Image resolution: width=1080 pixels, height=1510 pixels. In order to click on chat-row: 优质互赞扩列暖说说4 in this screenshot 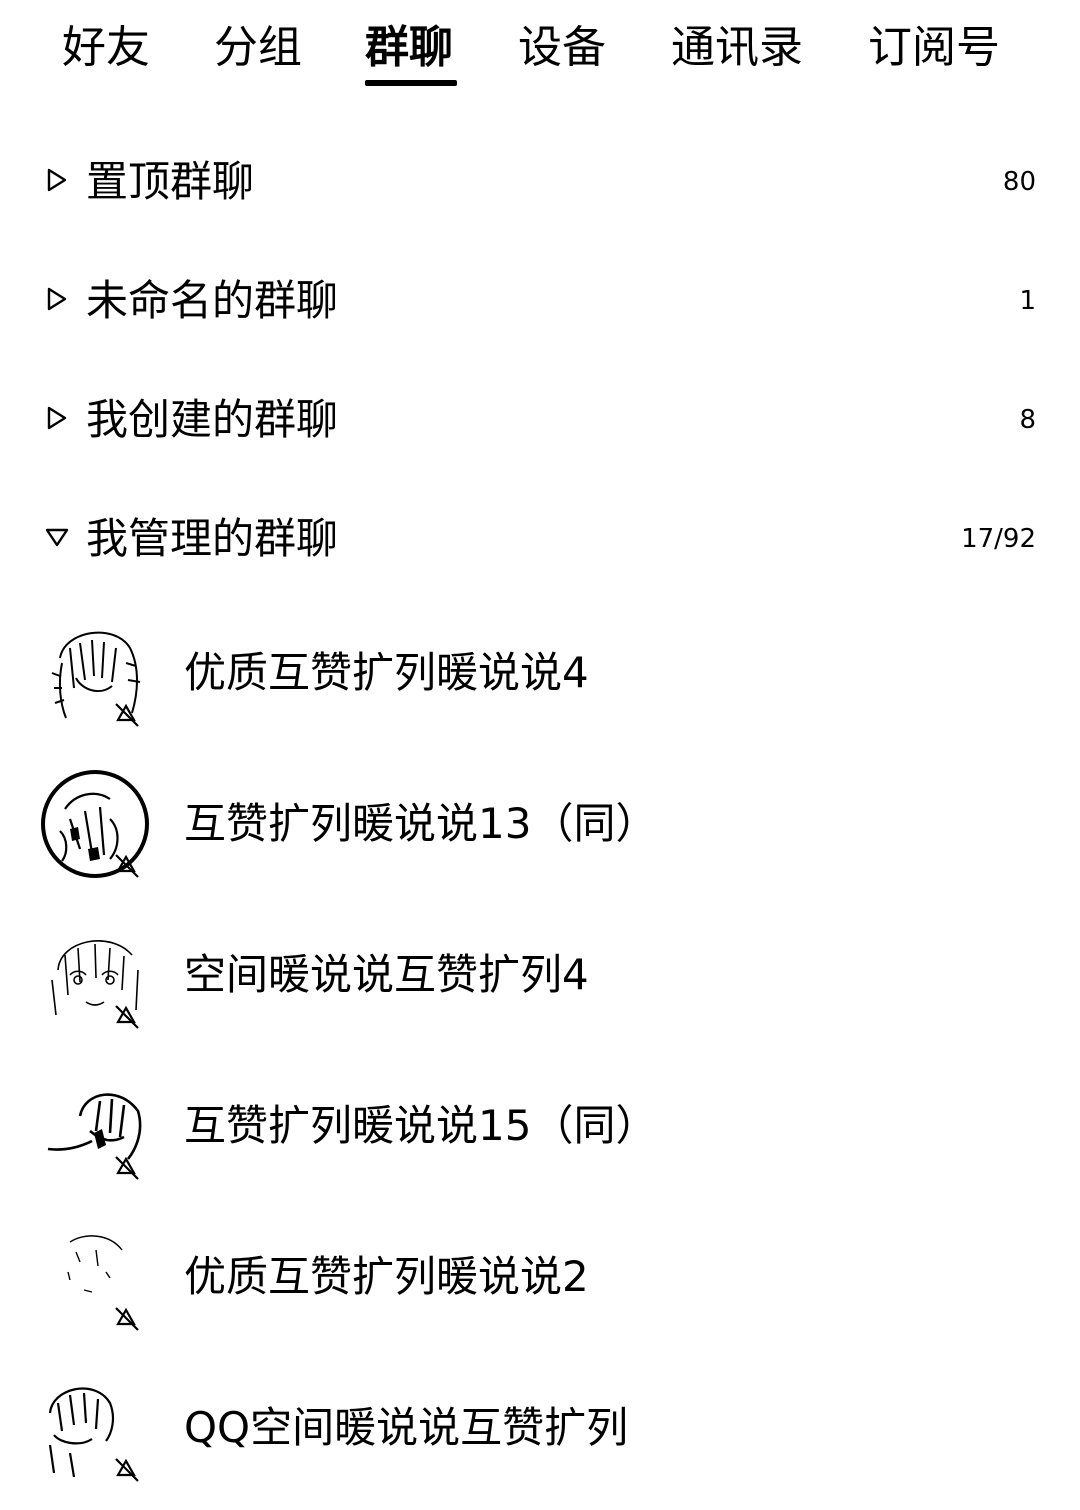, I will do `click(540, 673)`.